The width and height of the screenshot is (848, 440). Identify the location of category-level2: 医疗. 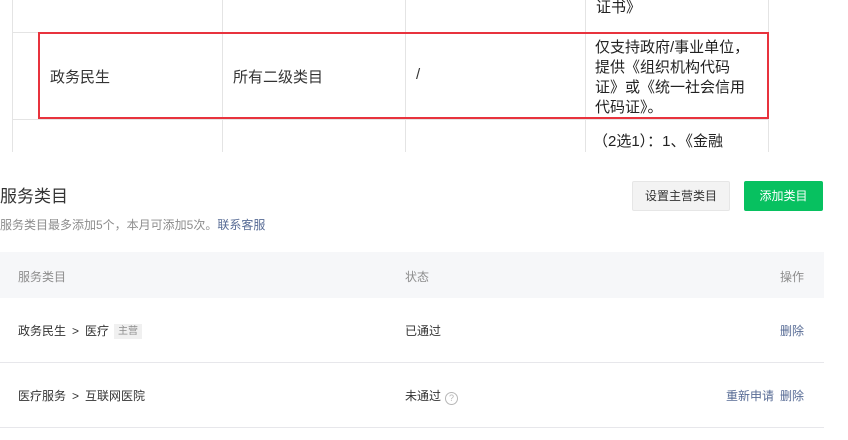
(97, 331).